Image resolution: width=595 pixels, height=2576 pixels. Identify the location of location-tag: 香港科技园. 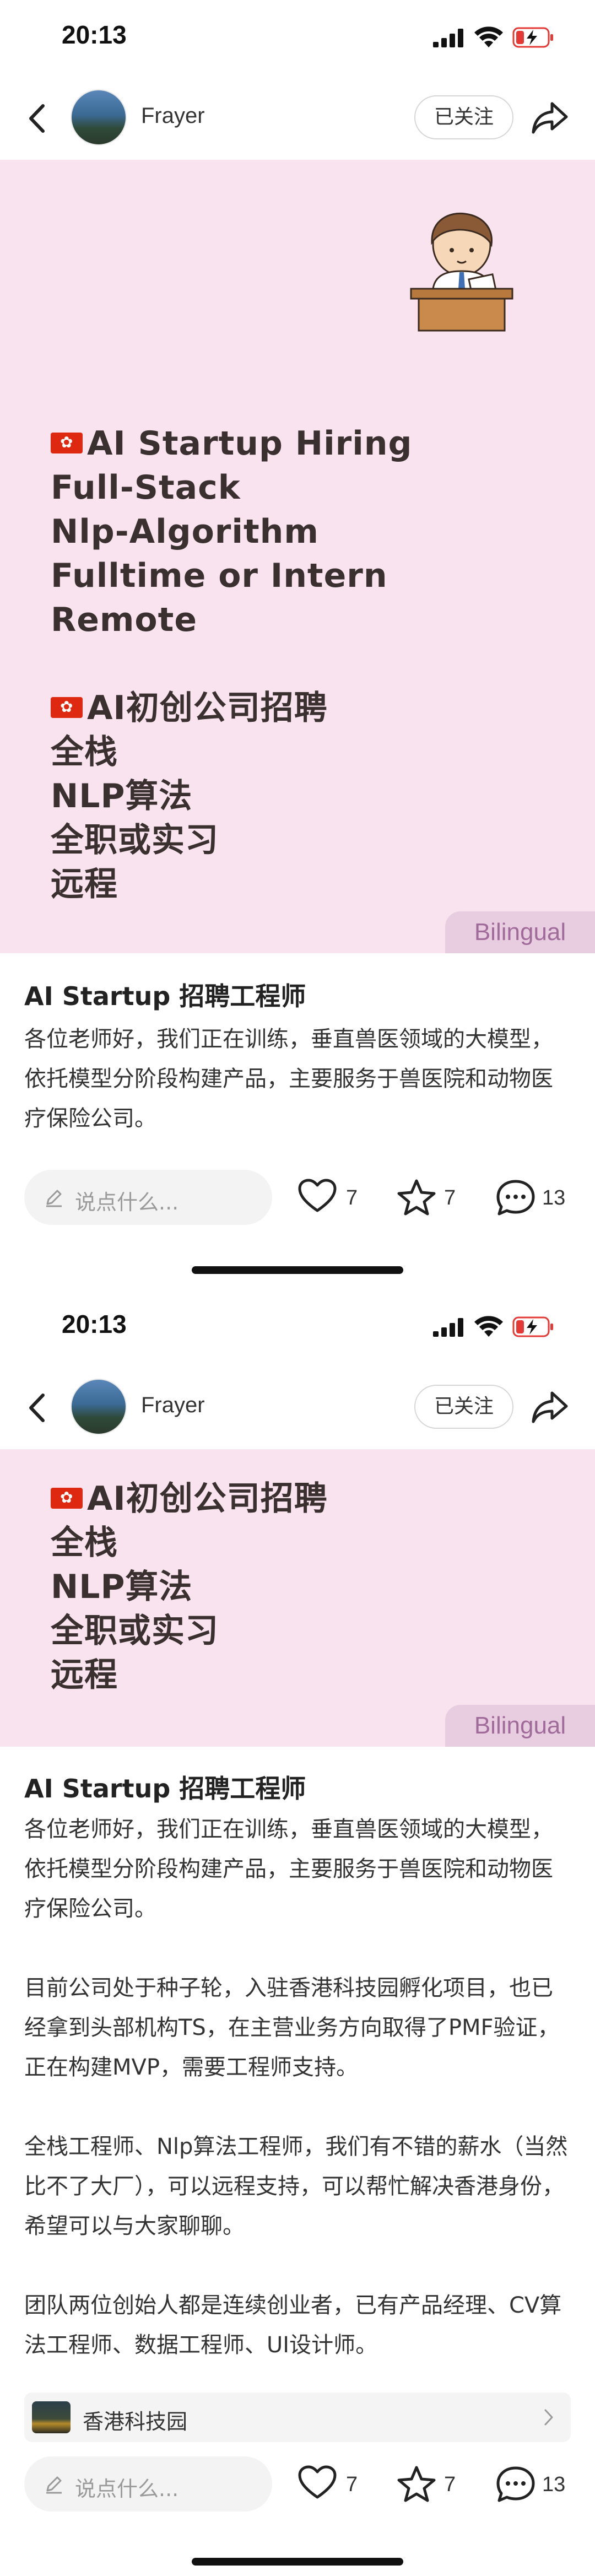
(297, 2417).